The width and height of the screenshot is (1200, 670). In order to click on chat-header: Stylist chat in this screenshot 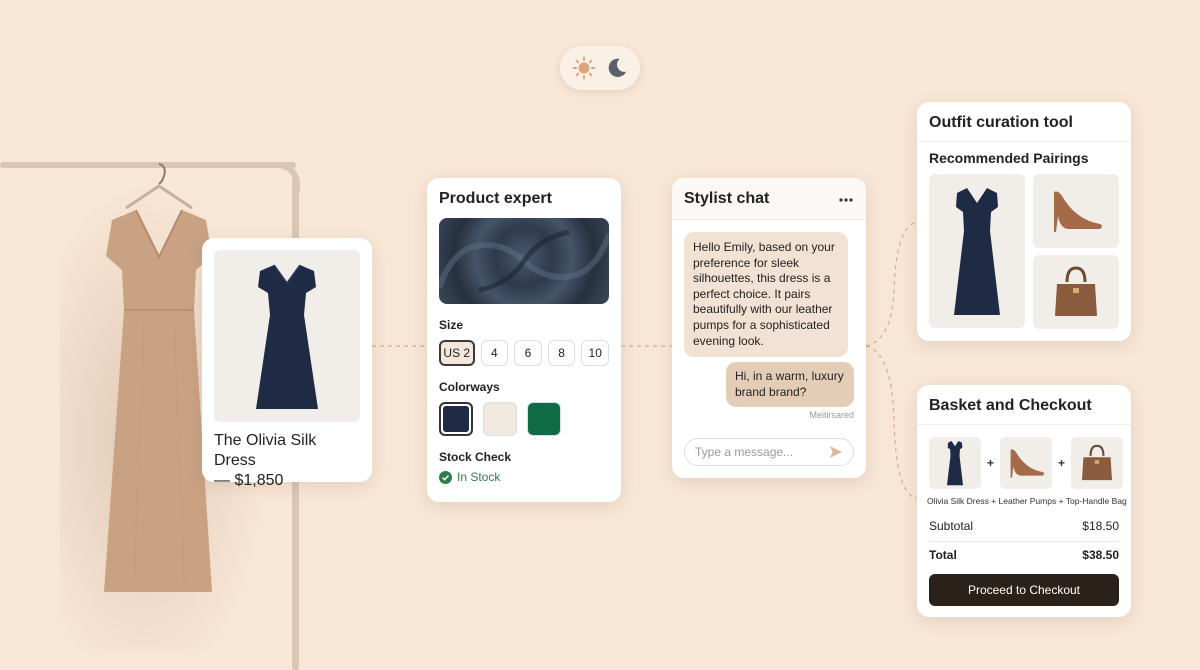, I will do `click(769, 199)`.